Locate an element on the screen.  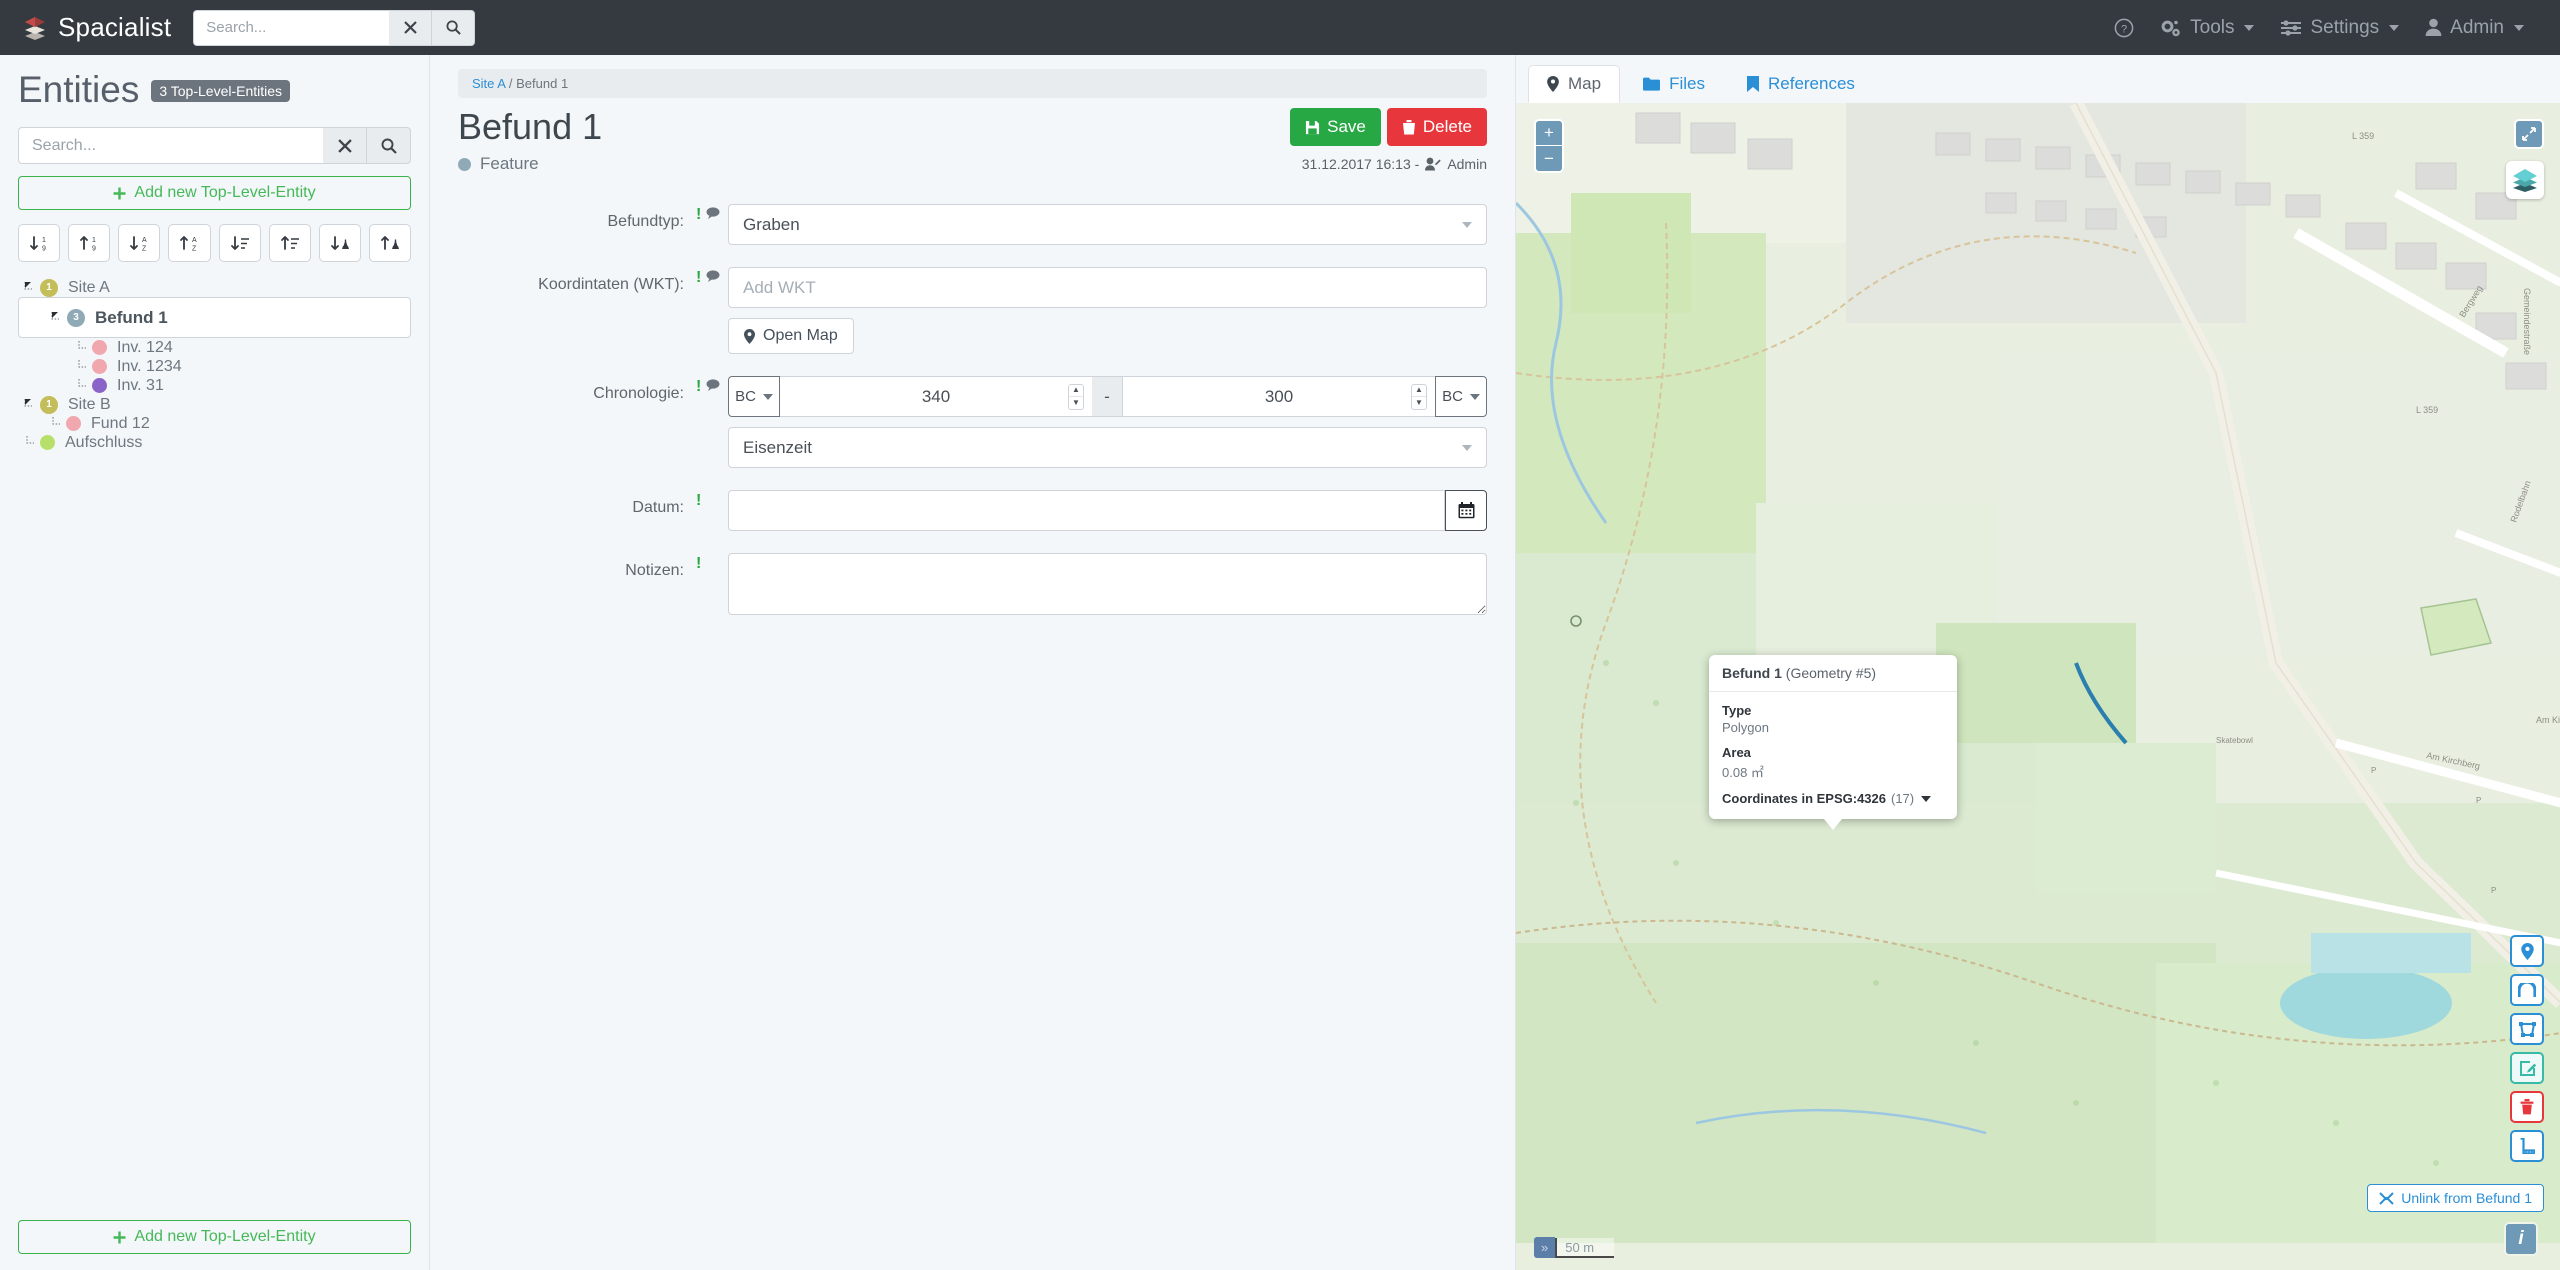
edit-geometry-tool is located at coordinates (2527, 1068).